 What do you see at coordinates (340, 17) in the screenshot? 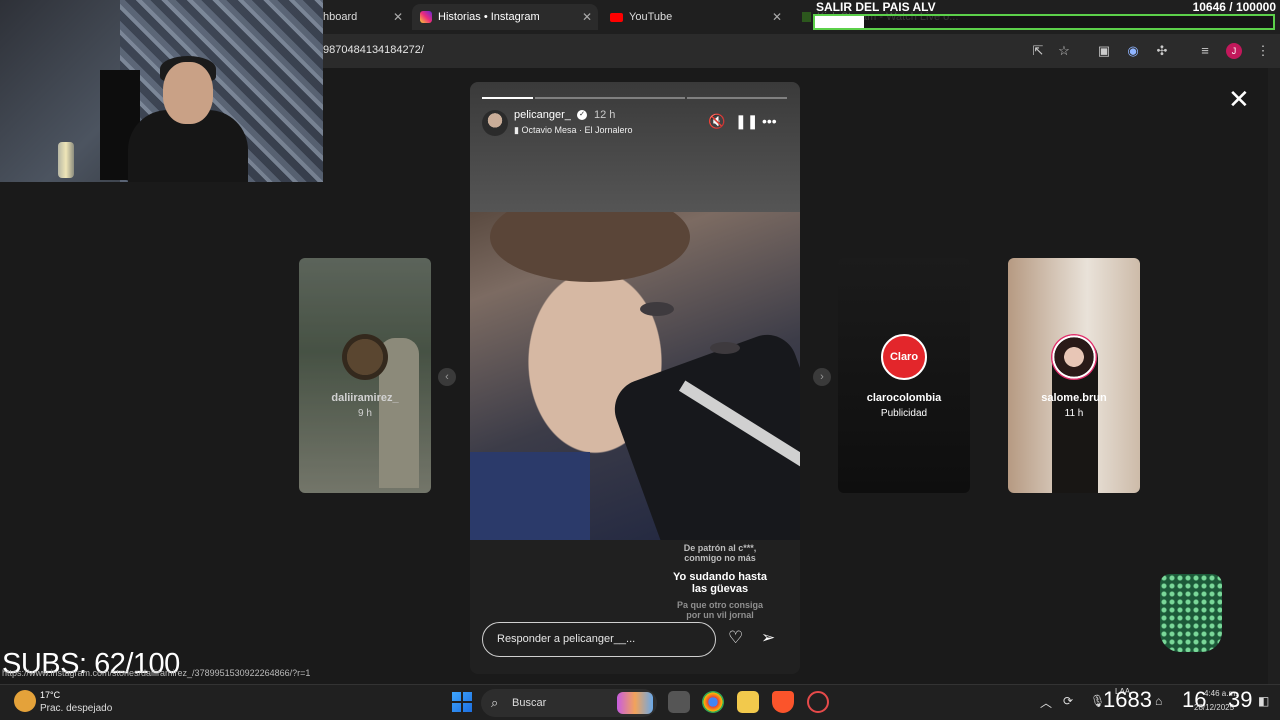
I see `tab-label: hboard` at bounding box center [340, 17].